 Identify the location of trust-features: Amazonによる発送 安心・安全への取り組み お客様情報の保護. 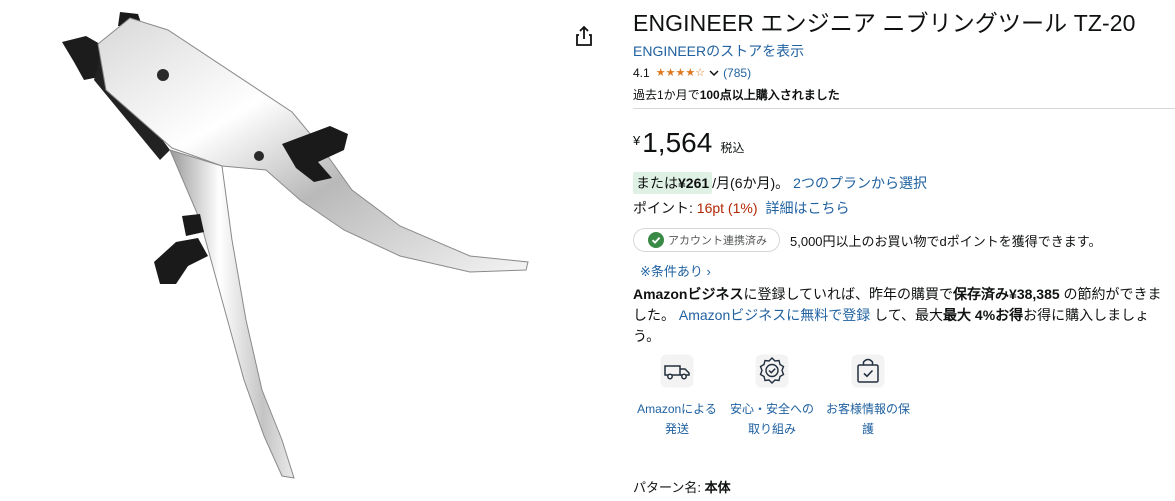
(783, 399).